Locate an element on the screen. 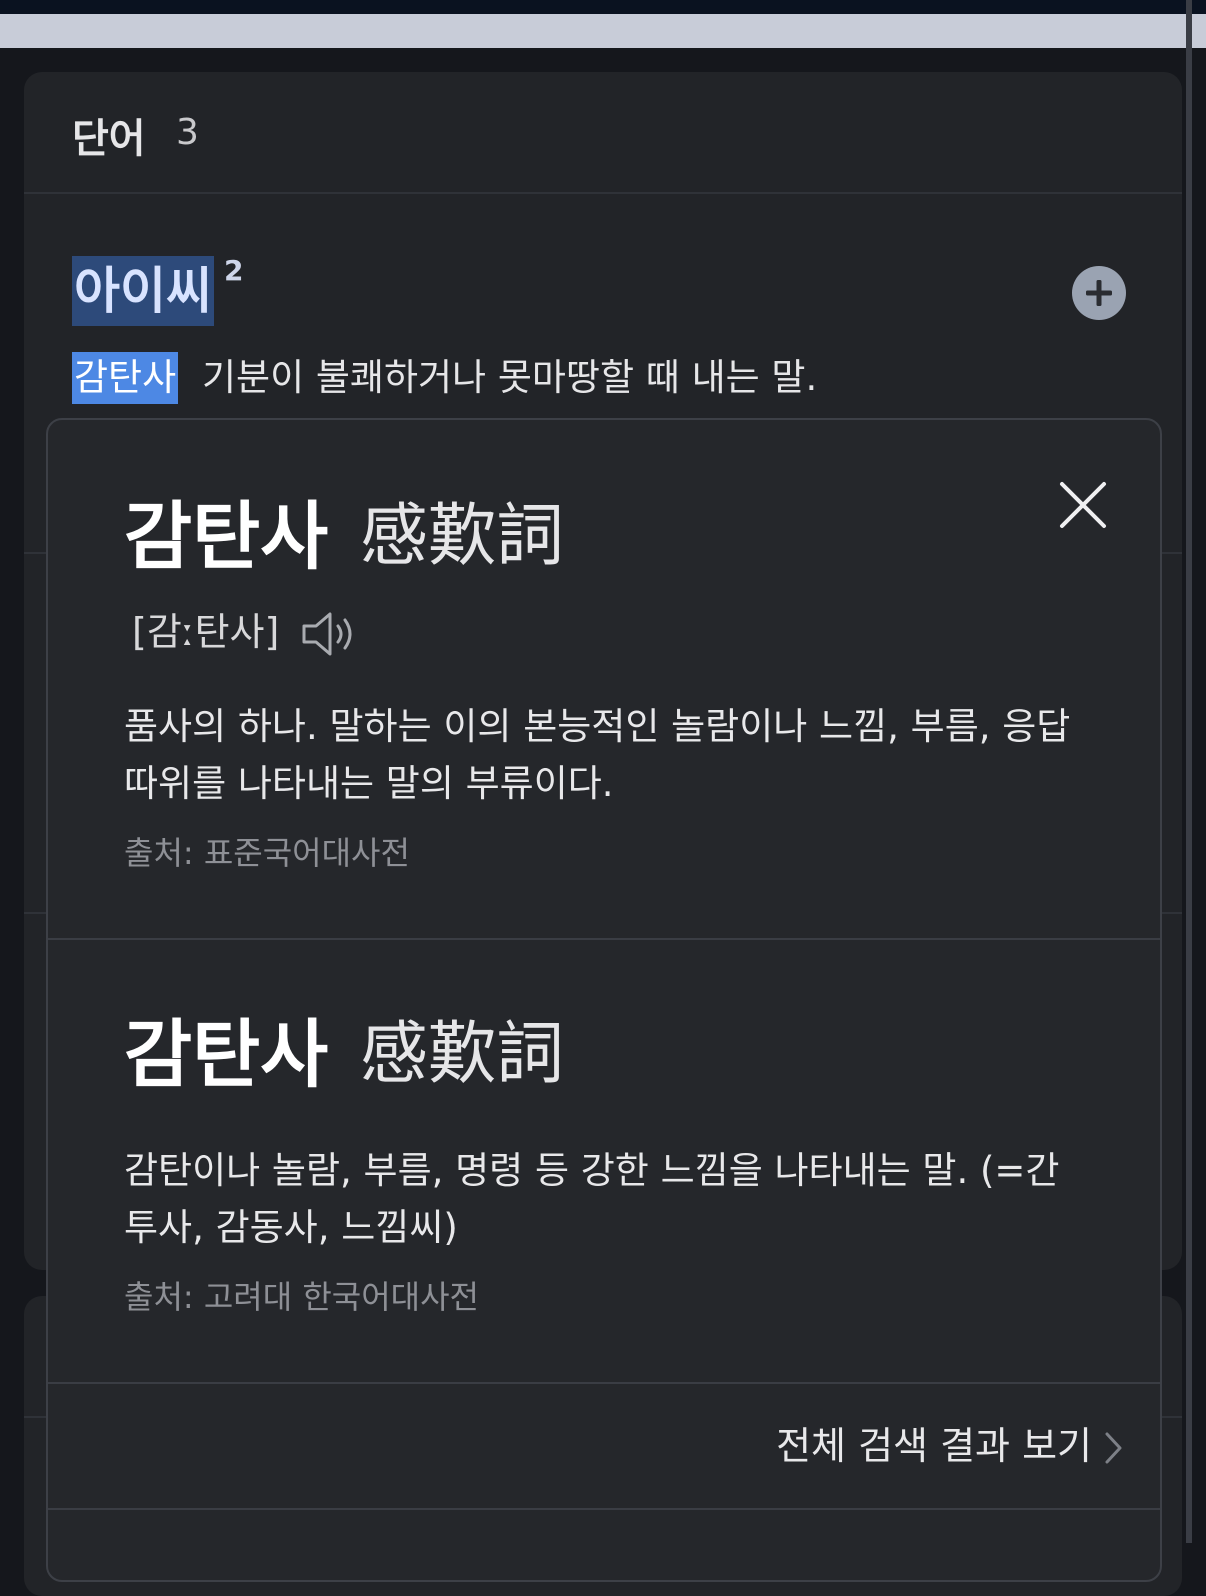 The height and width of the screenshot is (1596, 1206). homonym-number: 2 is located at coordinates (234, 270).